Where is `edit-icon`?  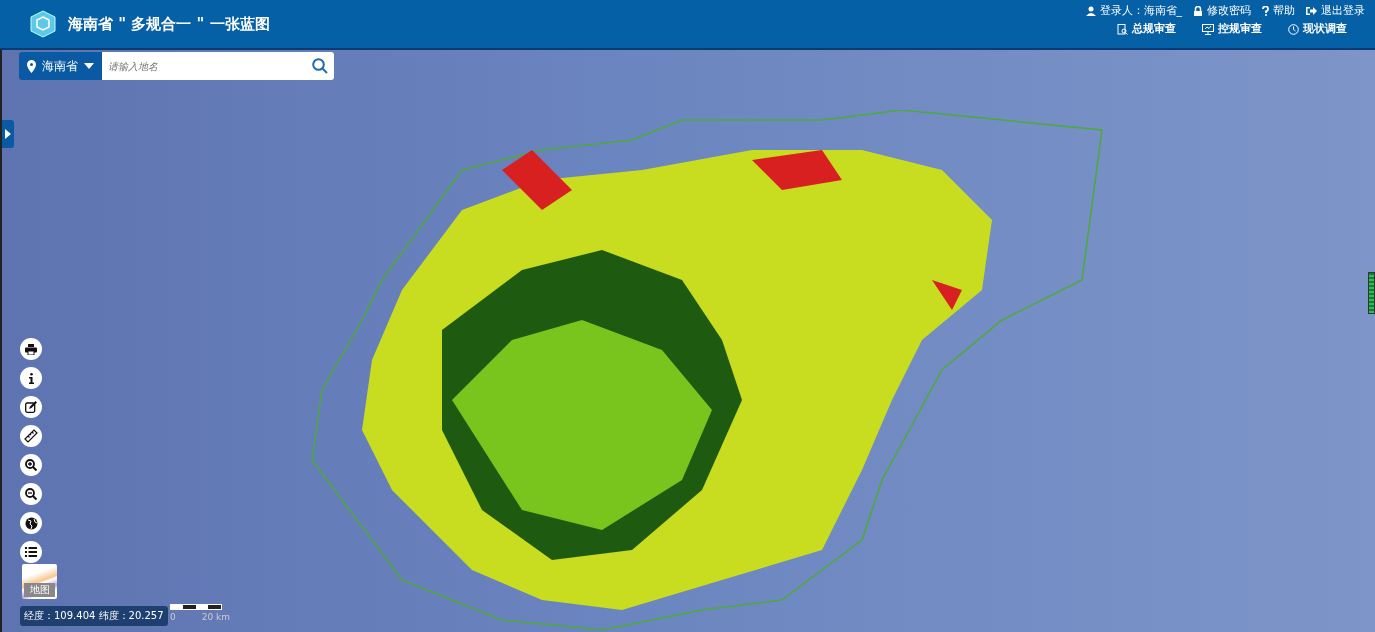
edit-icon is located at coordinates (31, 407).